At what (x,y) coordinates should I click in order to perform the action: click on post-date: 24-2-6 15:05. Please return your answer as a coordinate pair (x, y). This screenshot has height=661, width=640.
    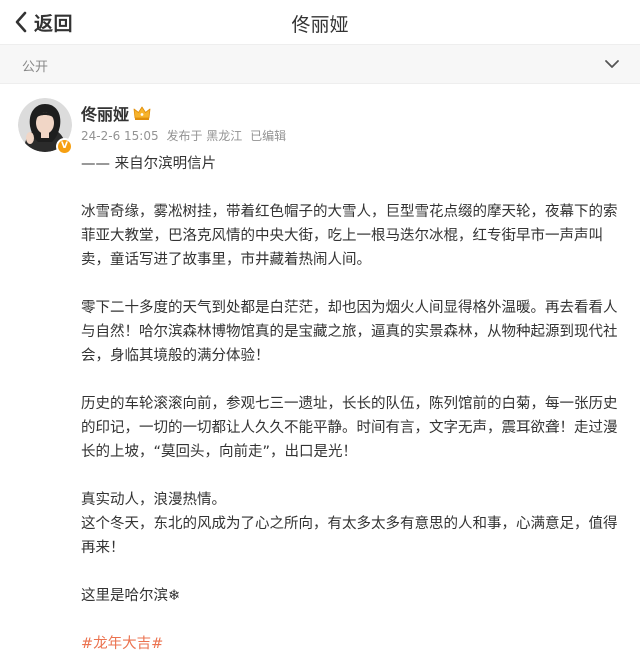
    Looking at the image, I should click on (120, 136).